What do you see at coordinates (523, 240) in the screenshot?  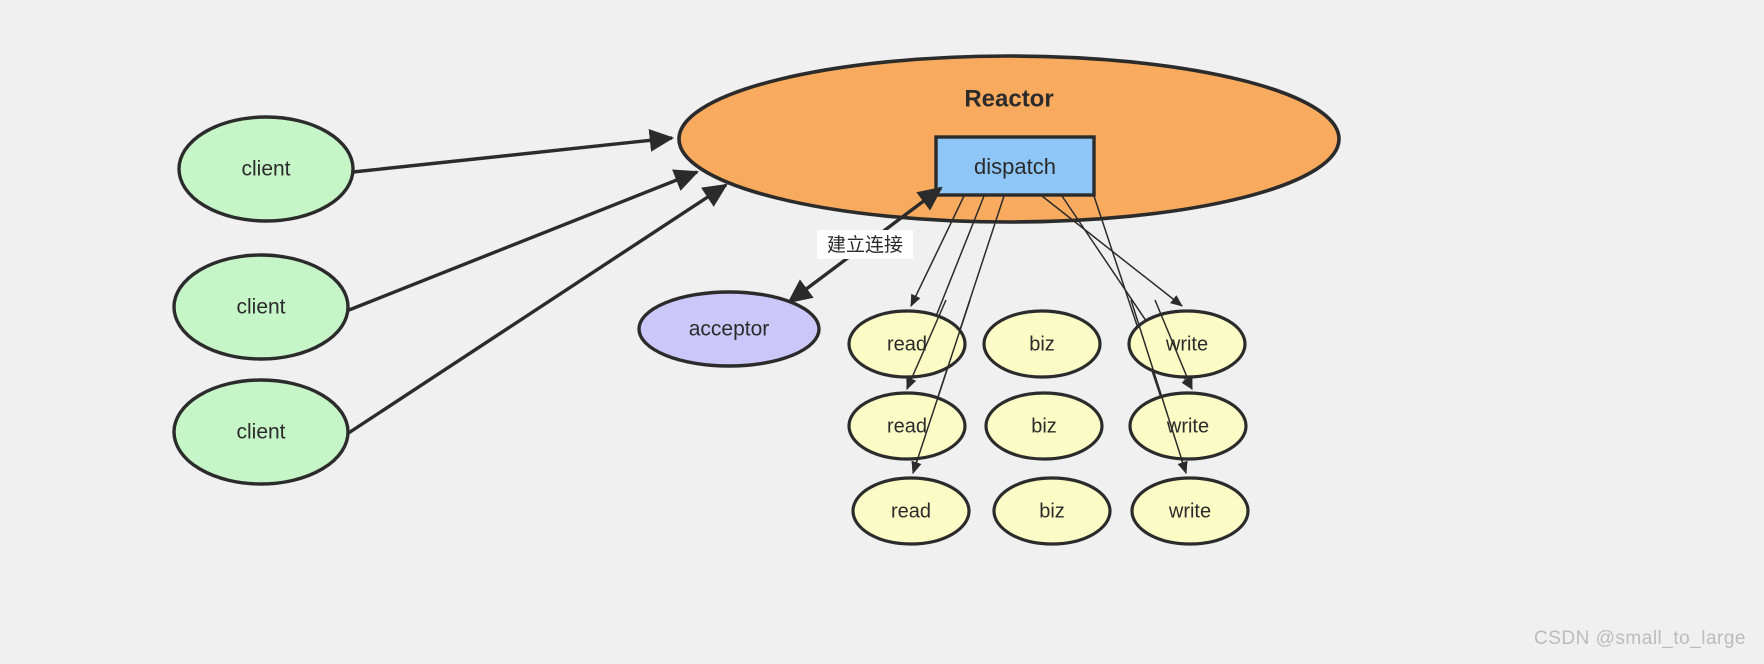 I see `edge-client2-reactor` at bounding box center [523, 240].